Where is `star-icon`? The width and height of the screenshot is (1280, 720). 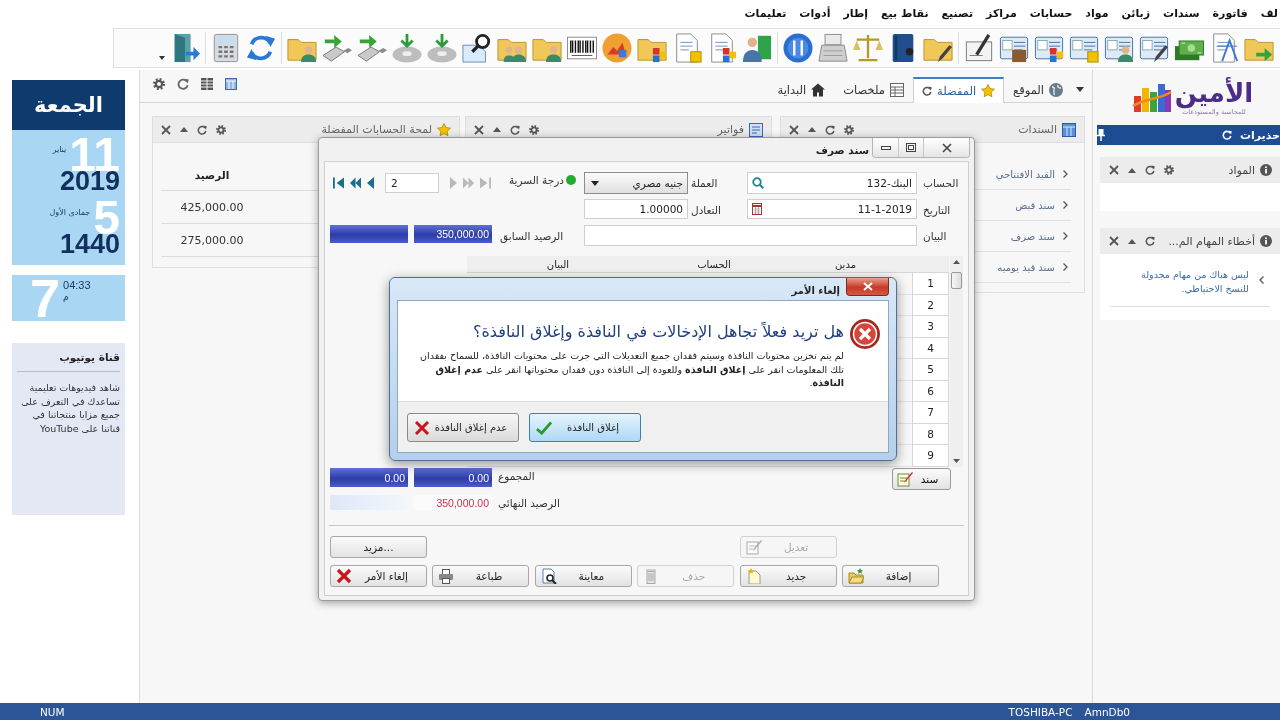 star-icon is located at coordinates (988, 91).